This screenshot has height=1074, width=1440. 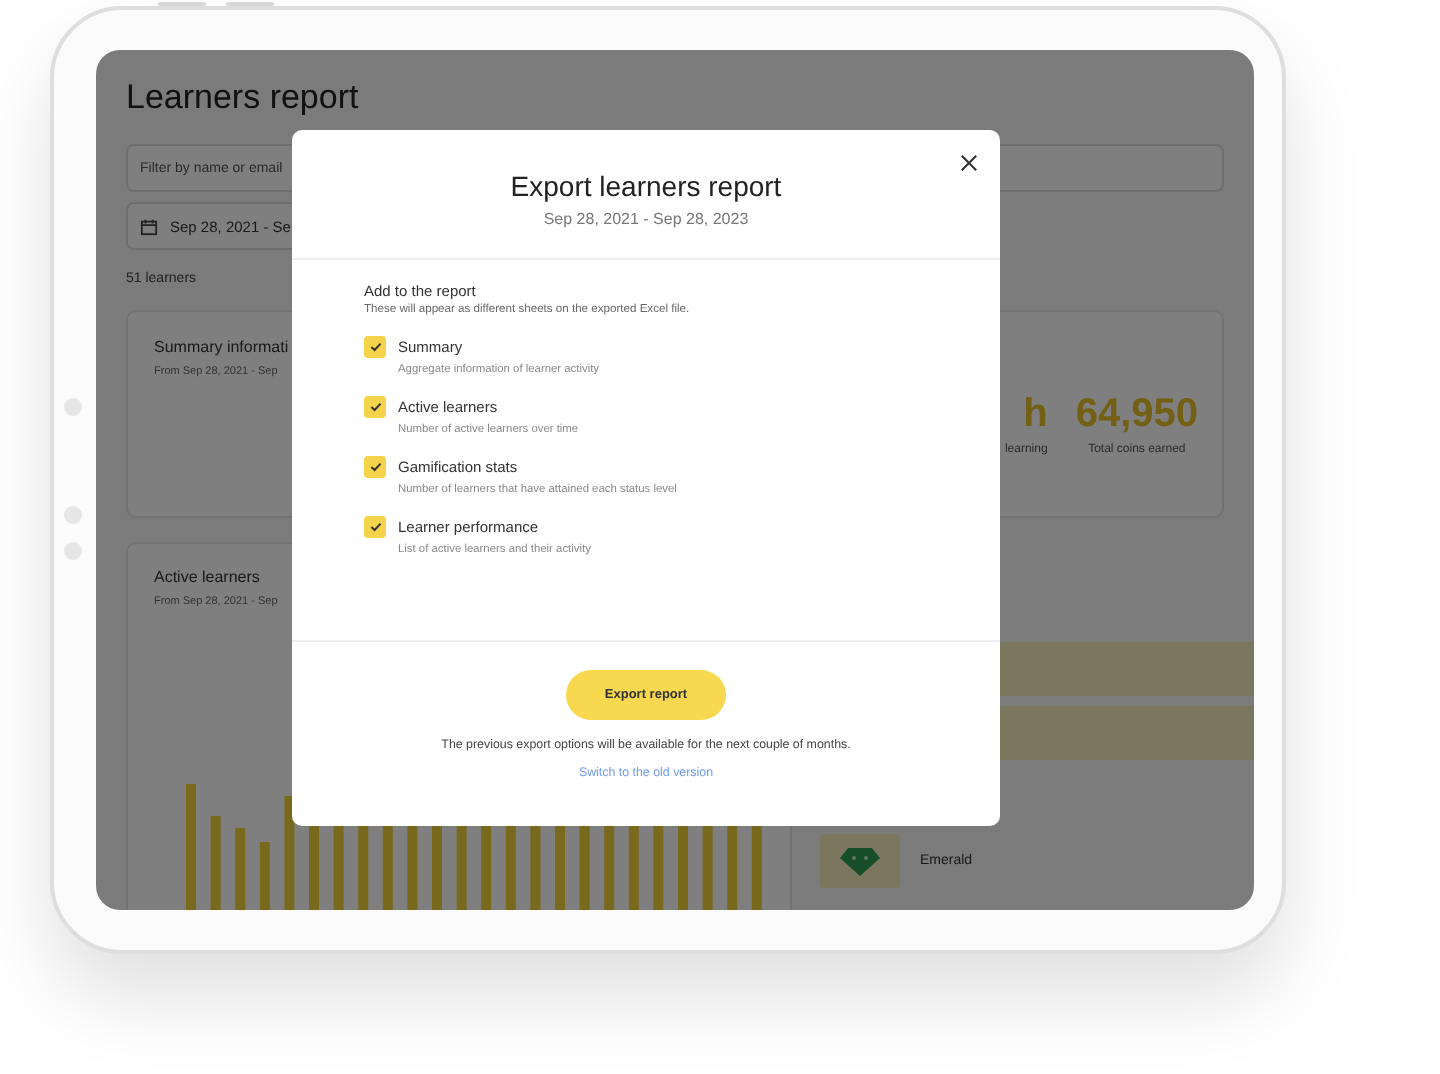 I want to click on gem-icon, so click(x=860, y=861).